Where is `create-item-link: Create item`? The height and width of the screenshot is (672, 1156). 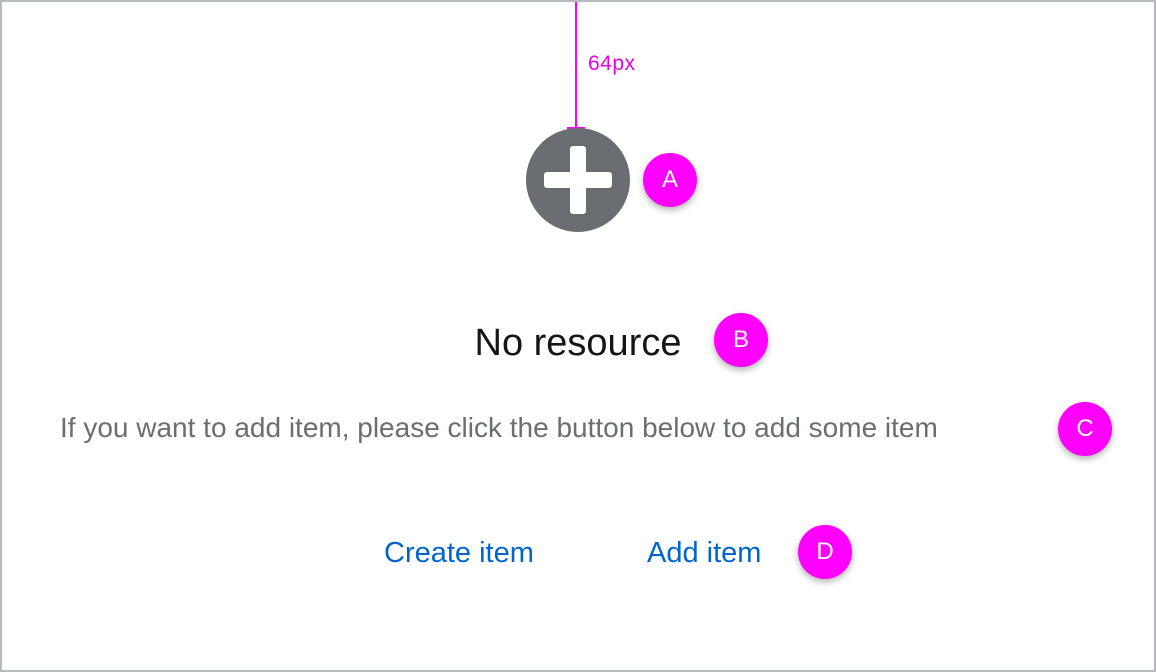
create-item-link: Create item is located at coordinates (459, 553).